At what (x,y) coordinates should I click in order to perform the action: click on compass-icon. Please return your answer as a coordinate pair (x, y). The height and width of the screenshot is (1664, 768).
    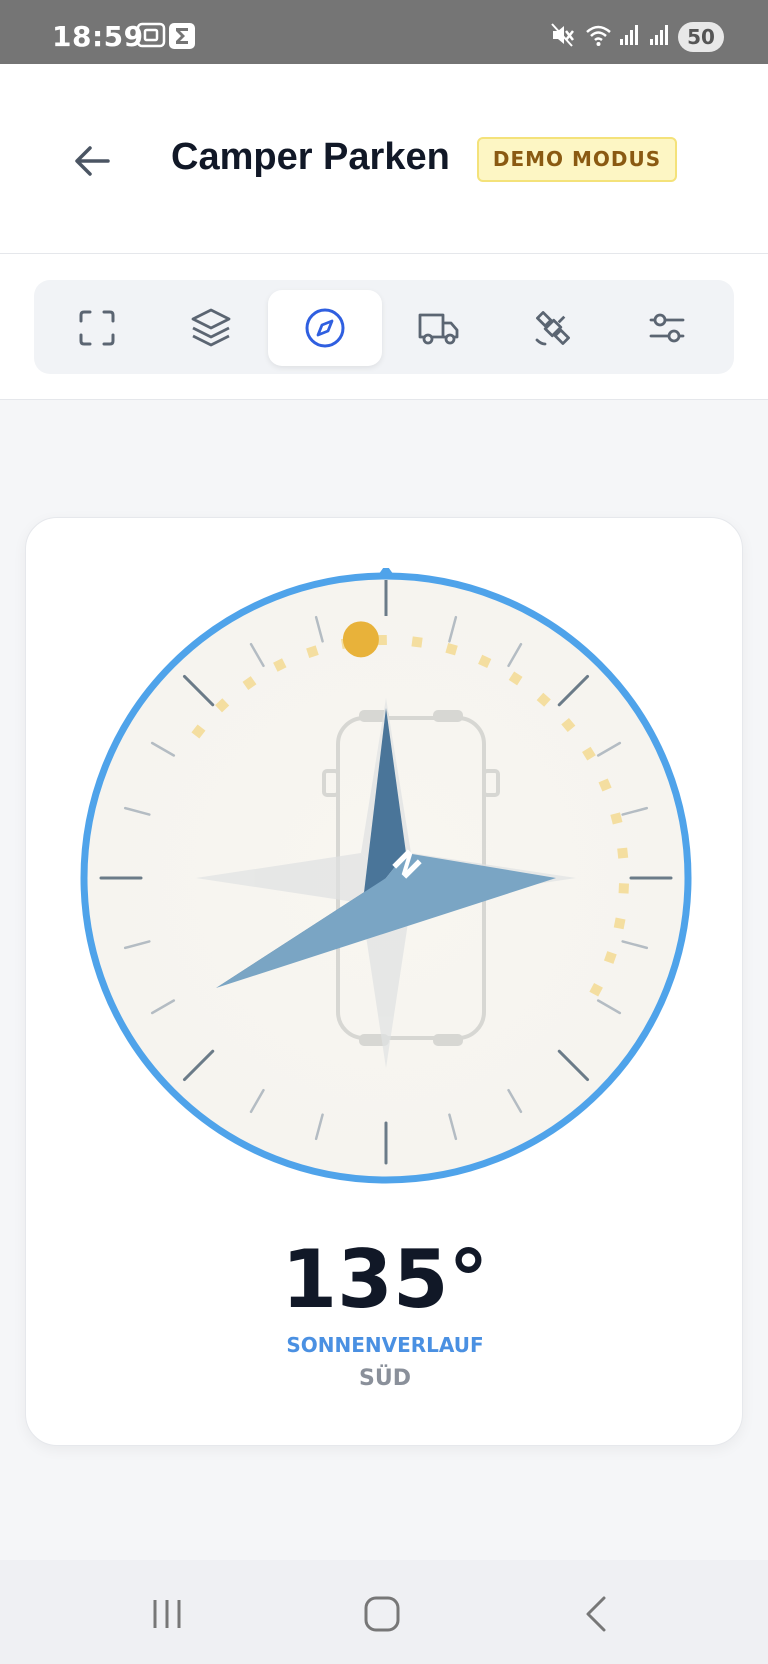
    Looking at the image, I should click on (325, 328).